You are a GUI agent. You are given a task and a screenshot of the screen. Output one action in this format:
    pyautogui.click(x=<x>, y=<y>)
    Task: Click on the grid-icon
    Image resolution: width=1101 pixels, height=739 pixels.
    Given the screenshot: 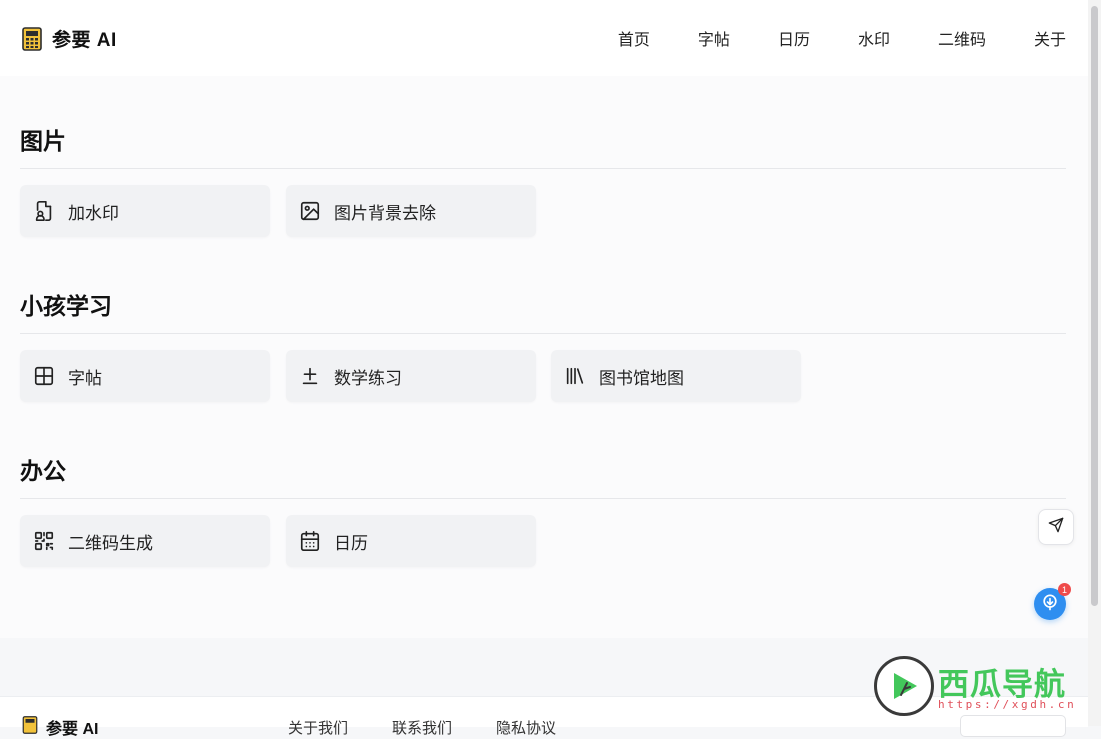 What is the action you would take?
    pyautogui.click(x=44, y=376)
    